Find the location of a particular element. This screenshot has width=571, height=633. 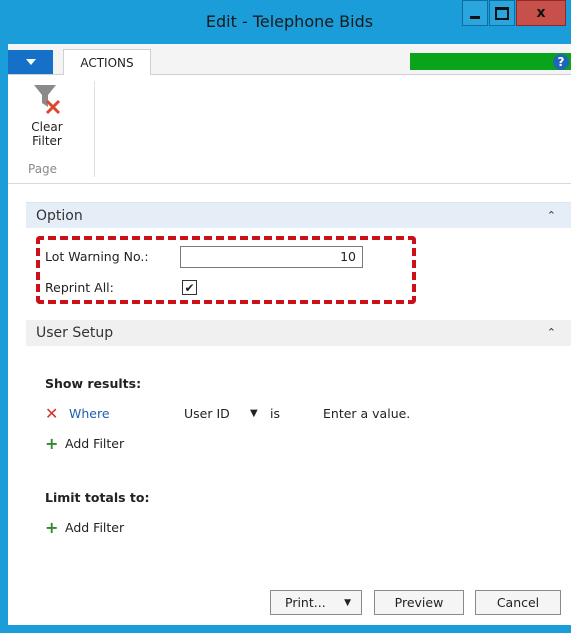

add-filter-button: + Add Filter is located at coordinates (84, 443).